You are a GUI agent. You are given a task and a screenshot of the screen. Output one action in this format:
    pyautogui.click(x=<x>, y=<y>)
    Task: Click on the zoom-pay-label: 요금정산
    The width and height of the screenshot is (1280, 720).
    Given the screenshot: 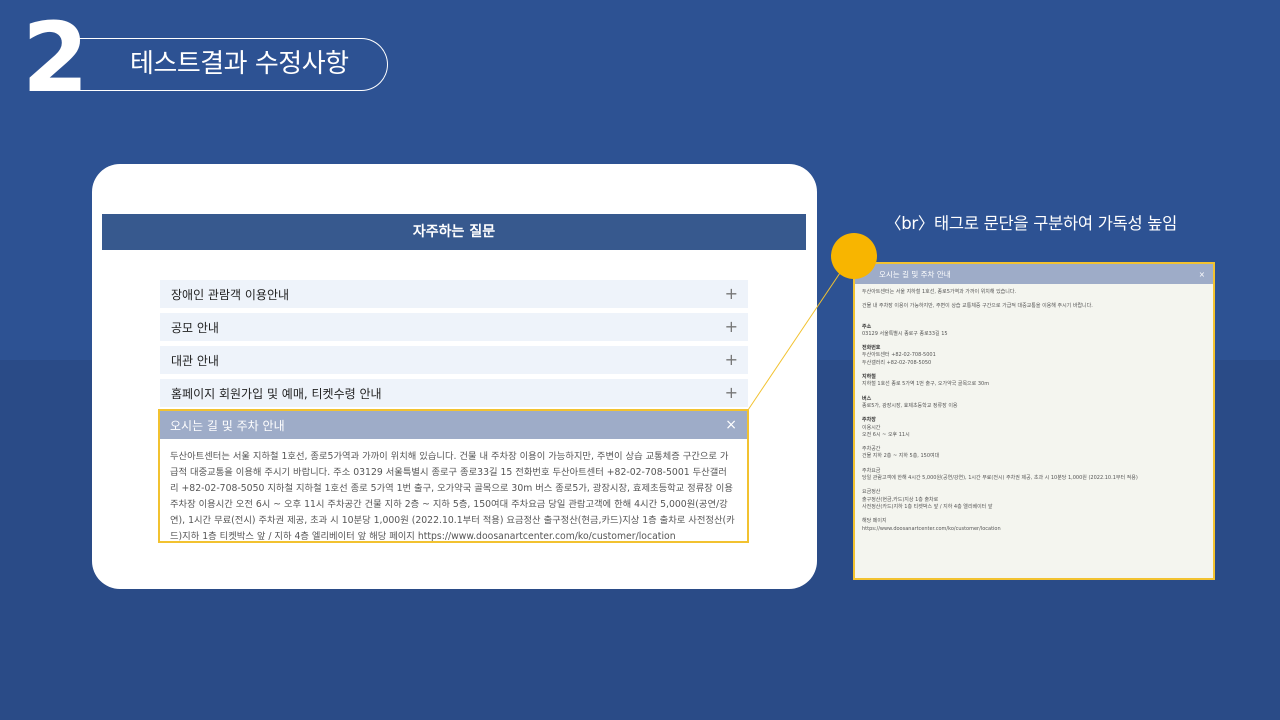 What is the action you would take?
    pyautogui.click(x=871, y=492)
    